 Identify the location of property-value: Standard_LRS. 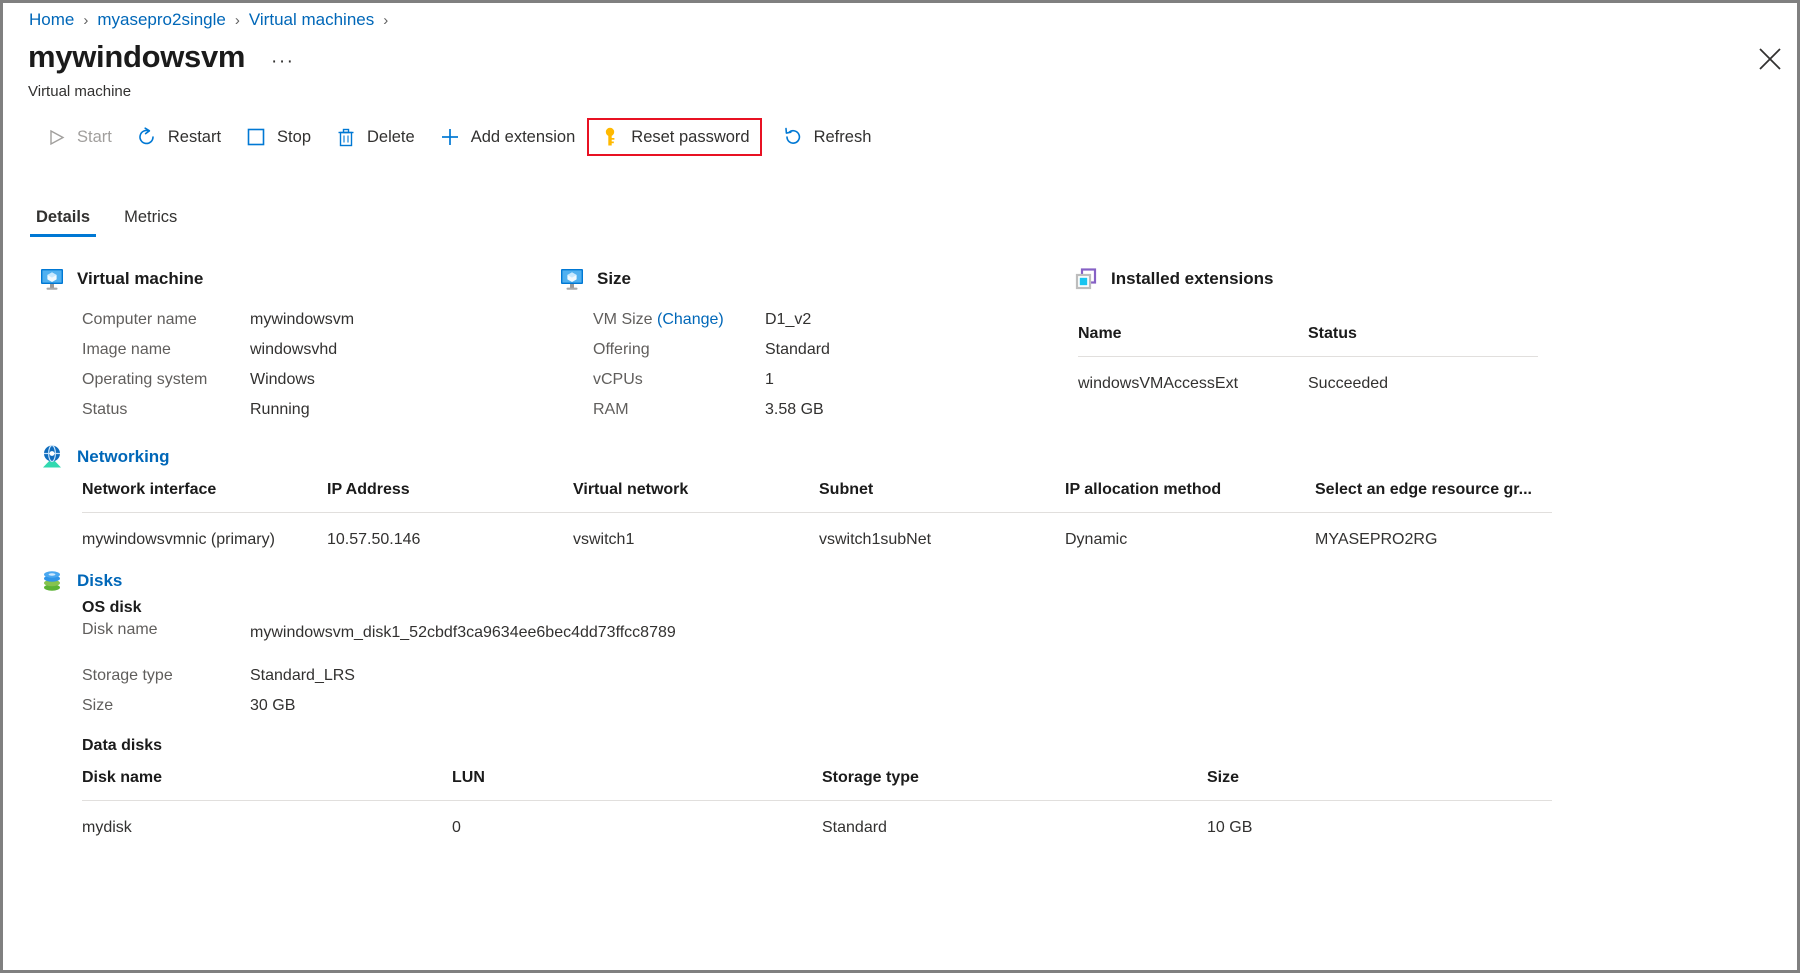
(302, 675).